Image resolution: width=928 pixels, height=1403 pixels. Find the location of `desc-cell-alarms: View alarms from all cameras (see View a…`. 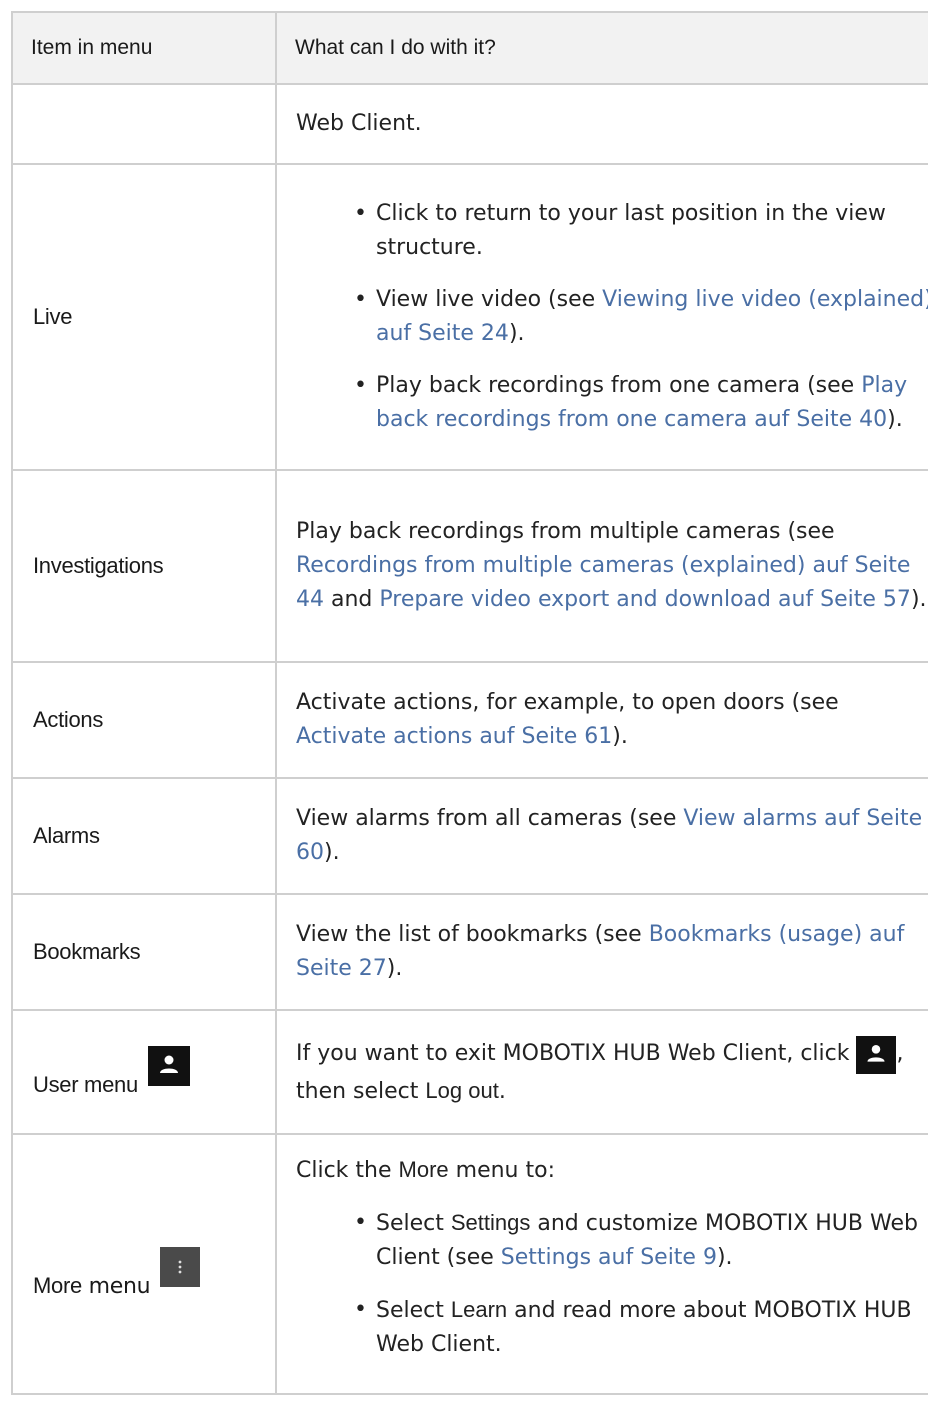

desc-cell-alarms: View alarms from all cameras (see View a… is located at coordinates (601, 836).